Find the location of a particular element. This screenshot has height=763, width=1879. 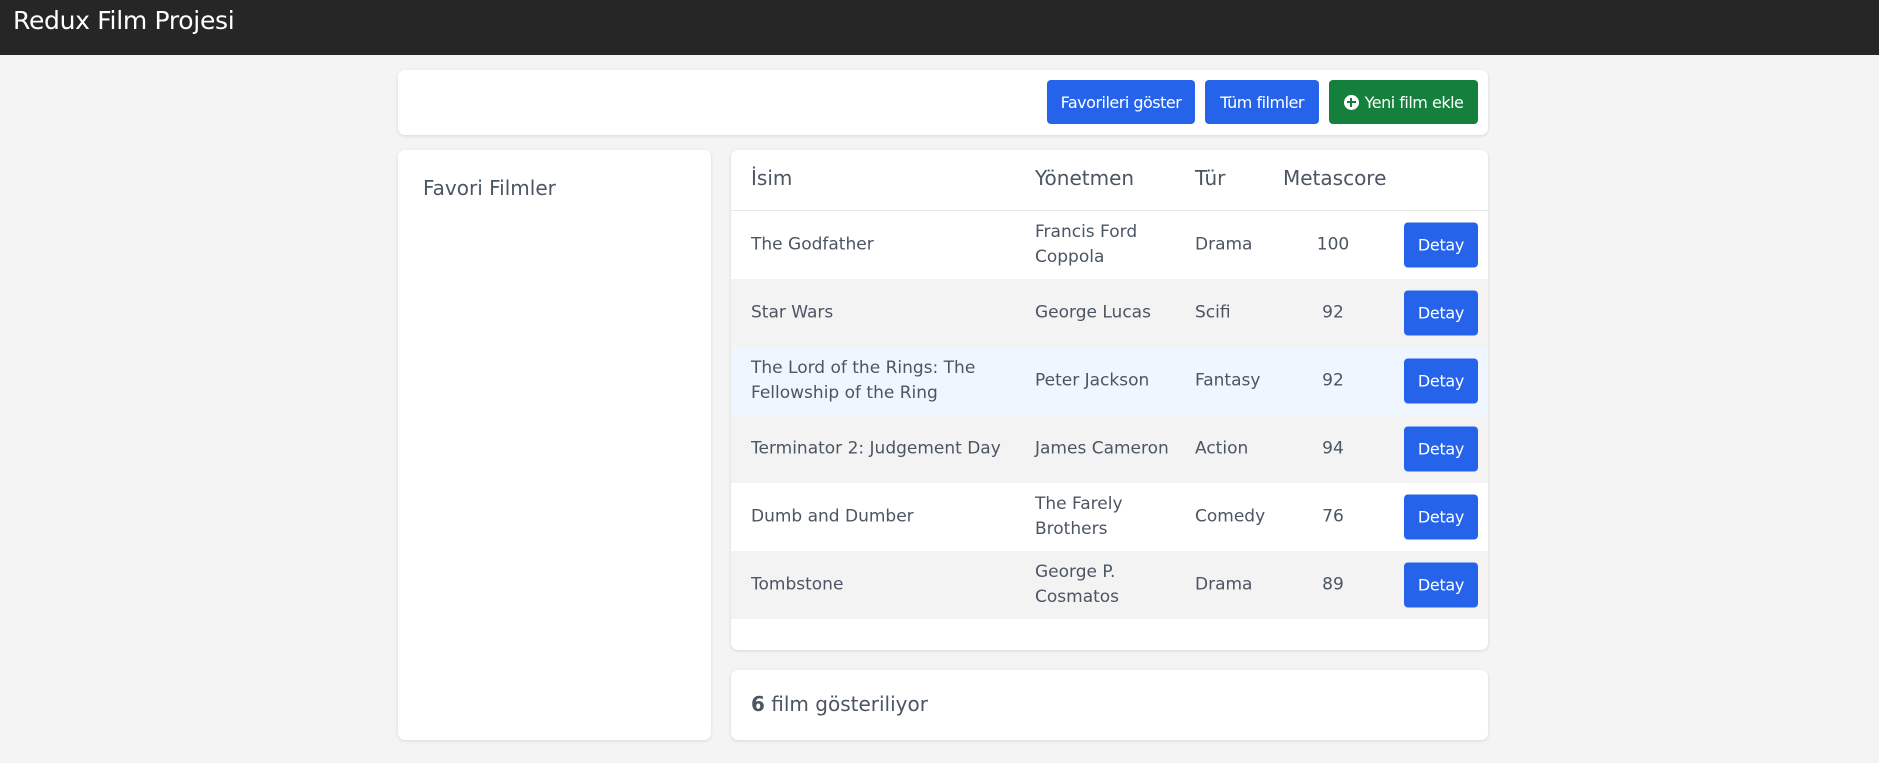

movie-metascore: 76 is located at coordinates (1333, 516).